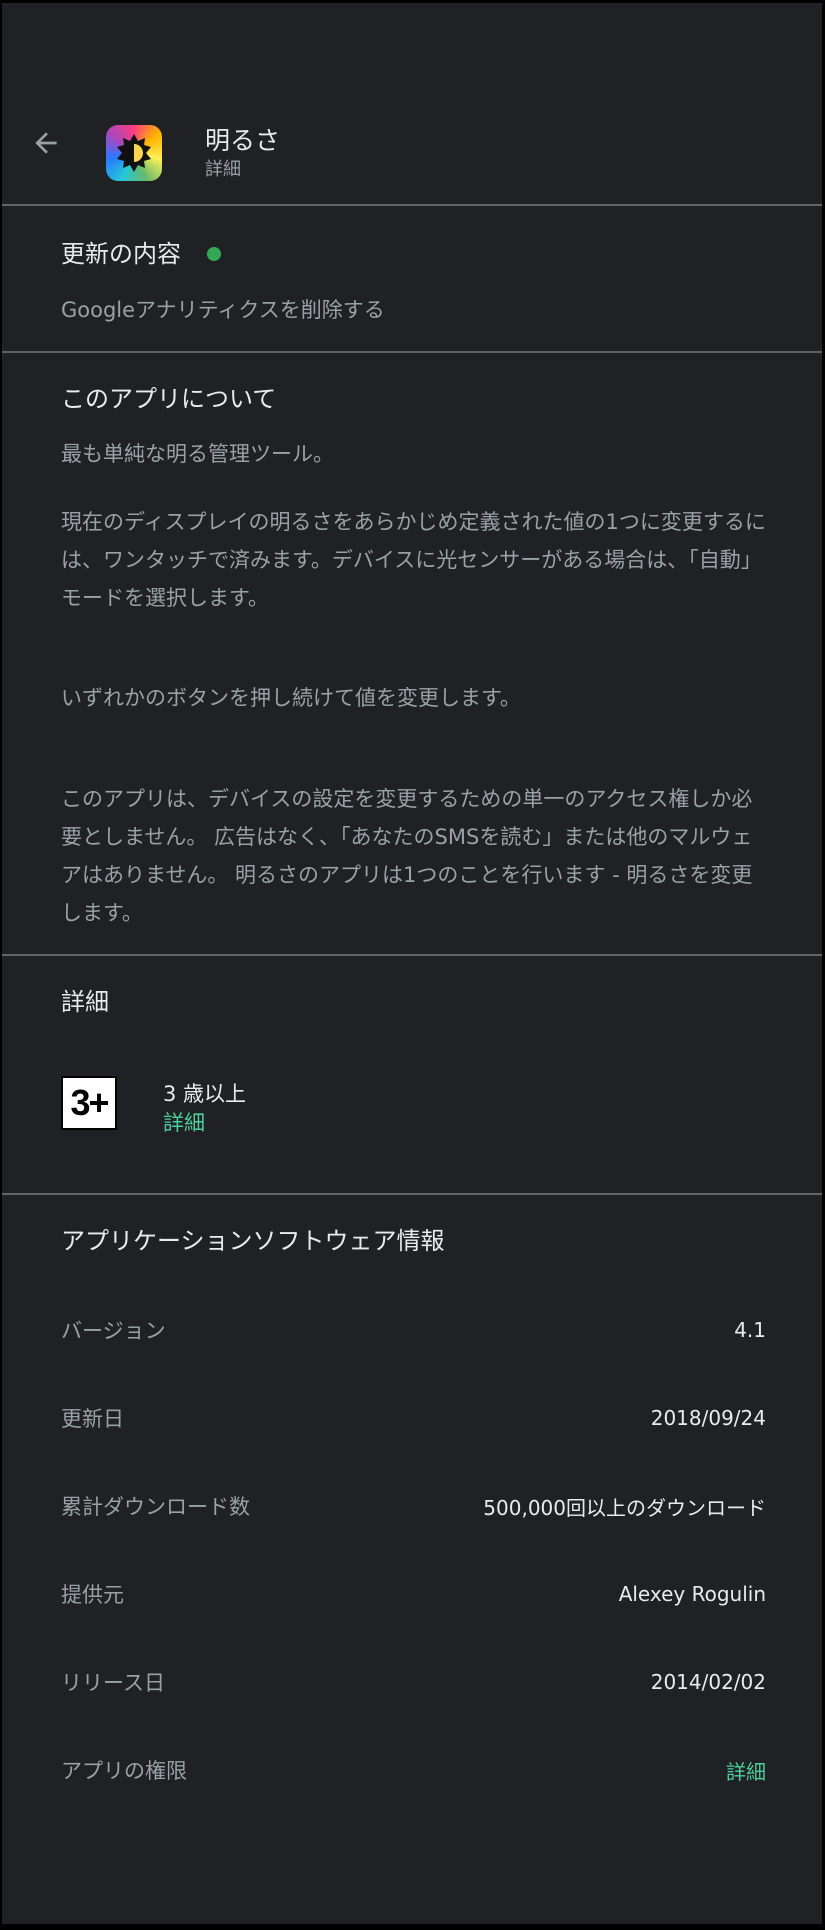 This screenshot has width=825, height=1930. I want to click on brightness-app-icon, so click(134, 153).